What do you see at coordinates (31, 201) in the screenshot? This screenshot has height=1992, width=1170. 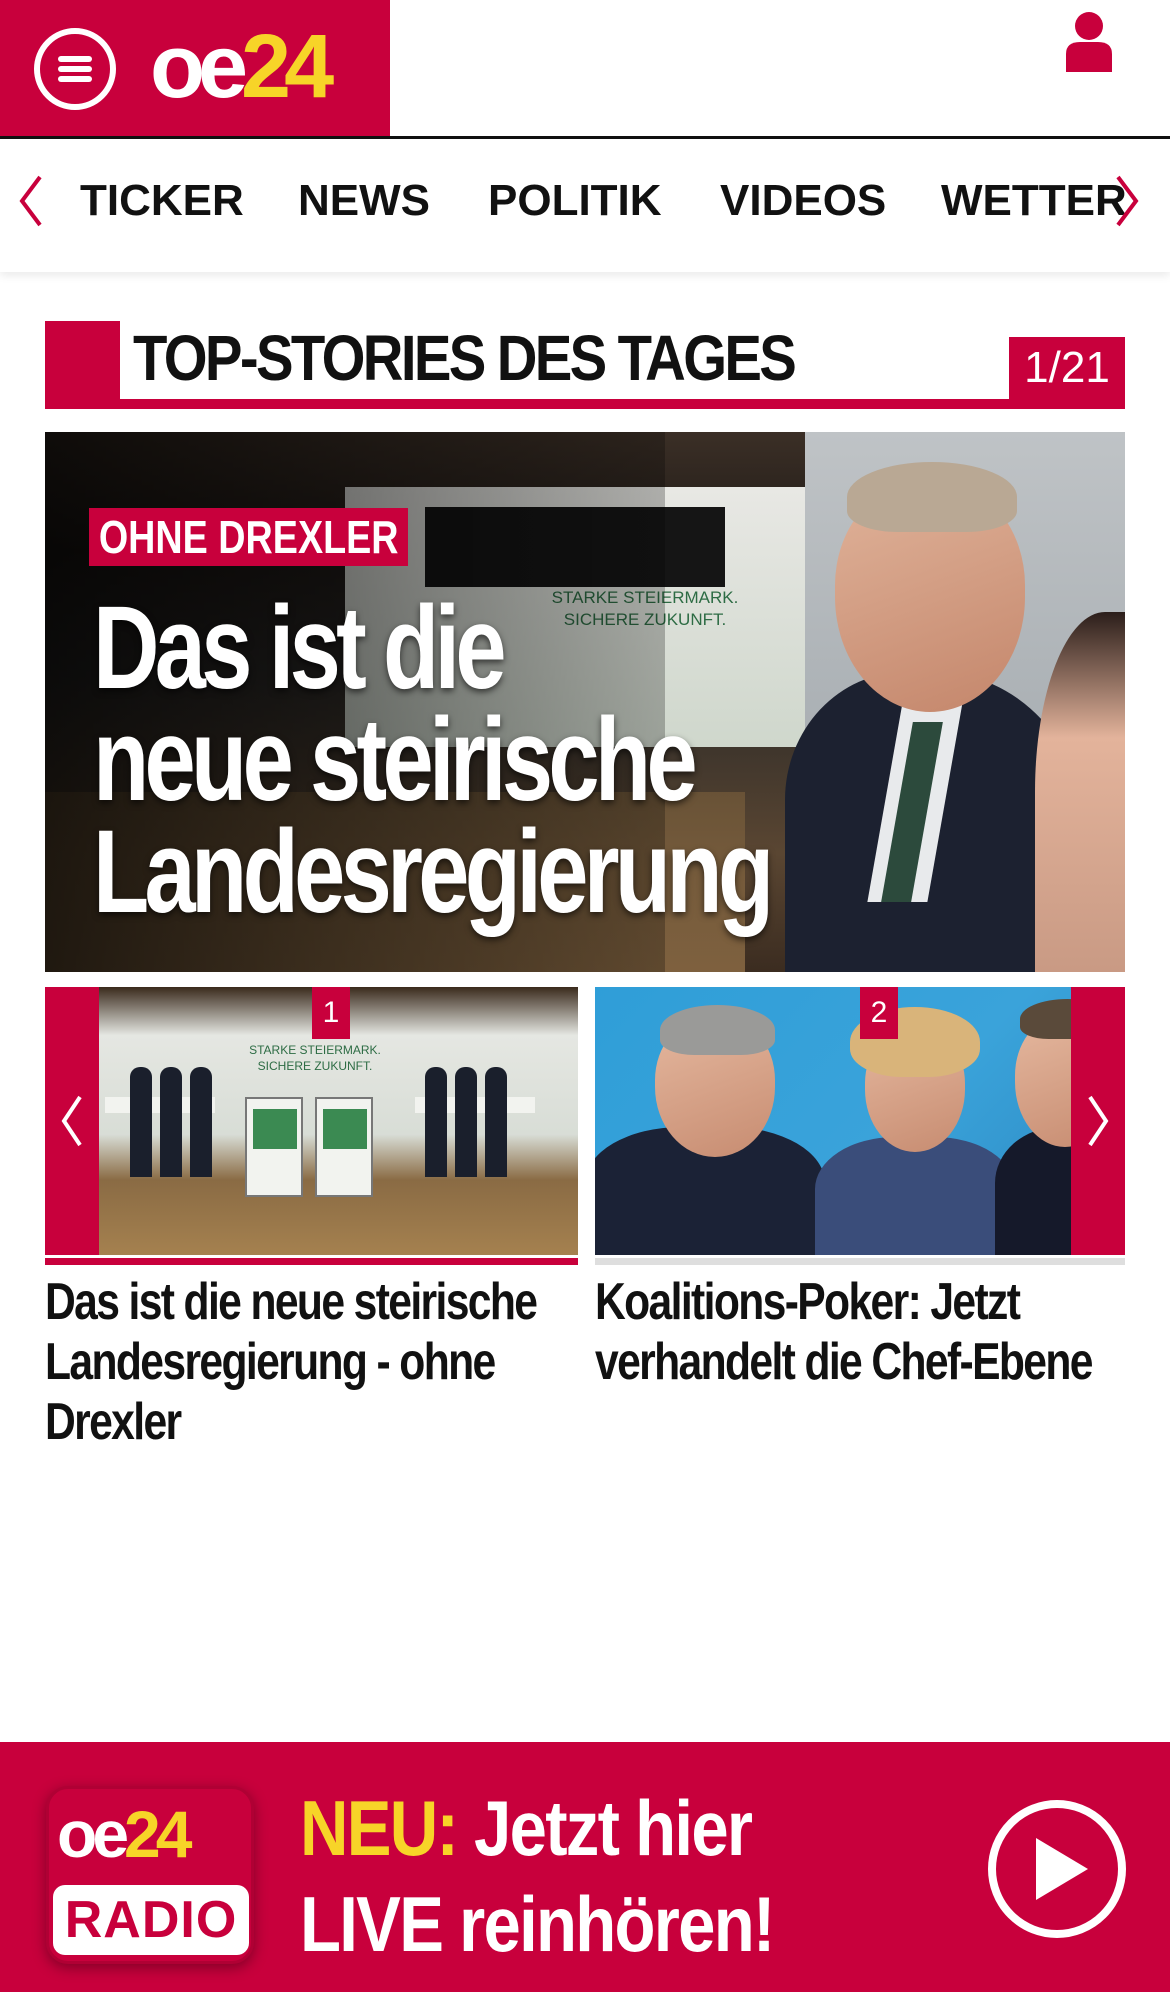 I see `nav-prev-chevron-left-icon` at bounding box center [31, 201].